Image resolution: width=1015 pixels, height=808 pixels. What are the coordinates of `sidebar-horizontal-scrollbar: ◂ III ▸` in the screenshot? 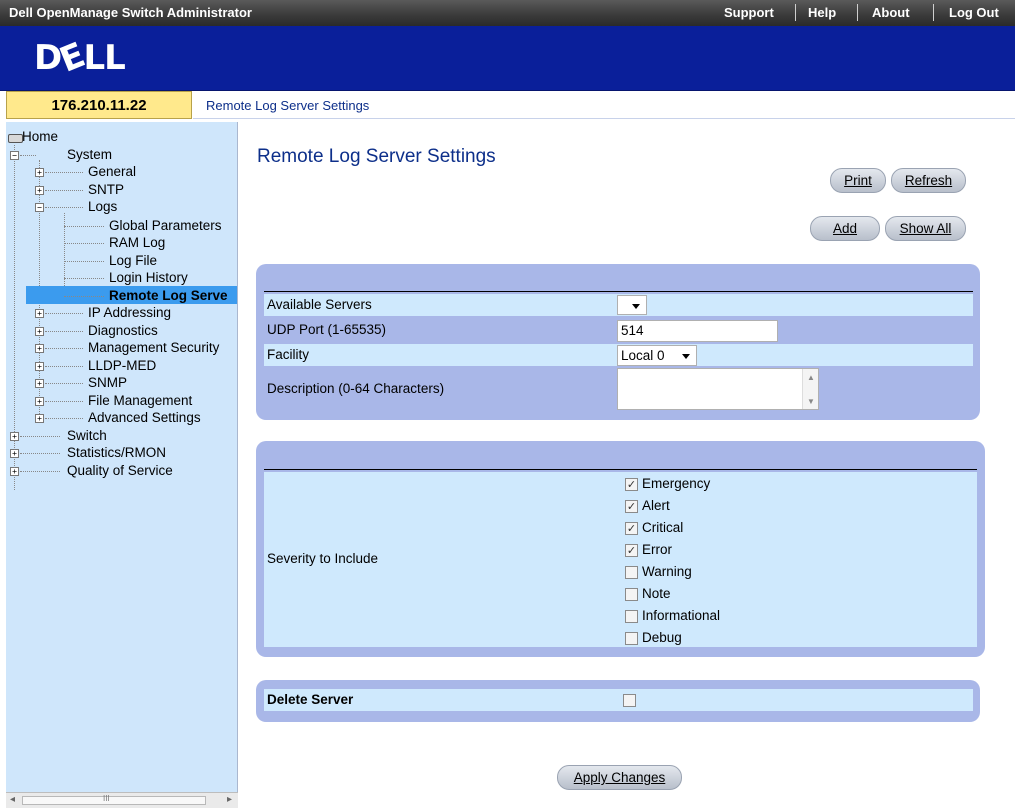 It's located at (122, 800).